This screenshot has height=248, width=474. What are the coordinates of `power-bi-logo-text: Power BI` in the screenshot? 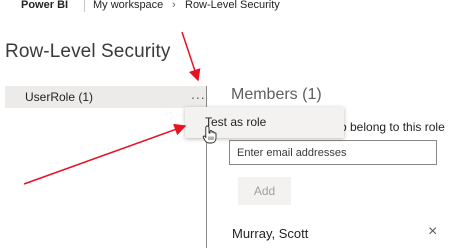 It's located at (44, 6).